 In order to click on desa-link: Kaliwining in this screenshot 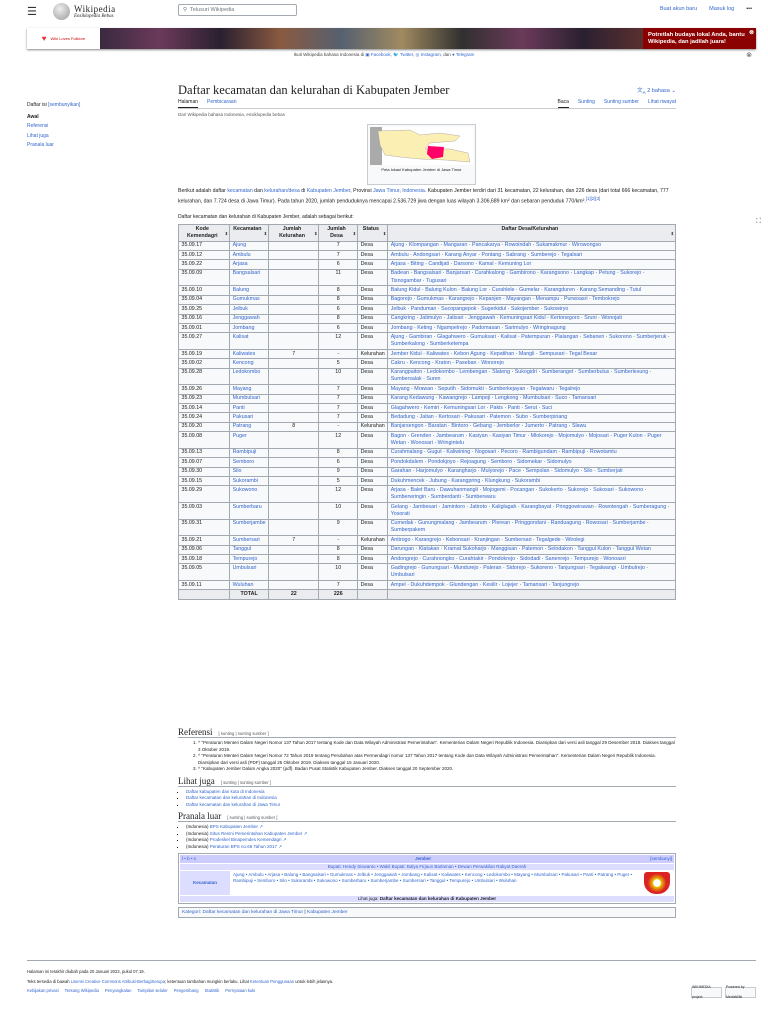, I will do `click(458, 452)`.